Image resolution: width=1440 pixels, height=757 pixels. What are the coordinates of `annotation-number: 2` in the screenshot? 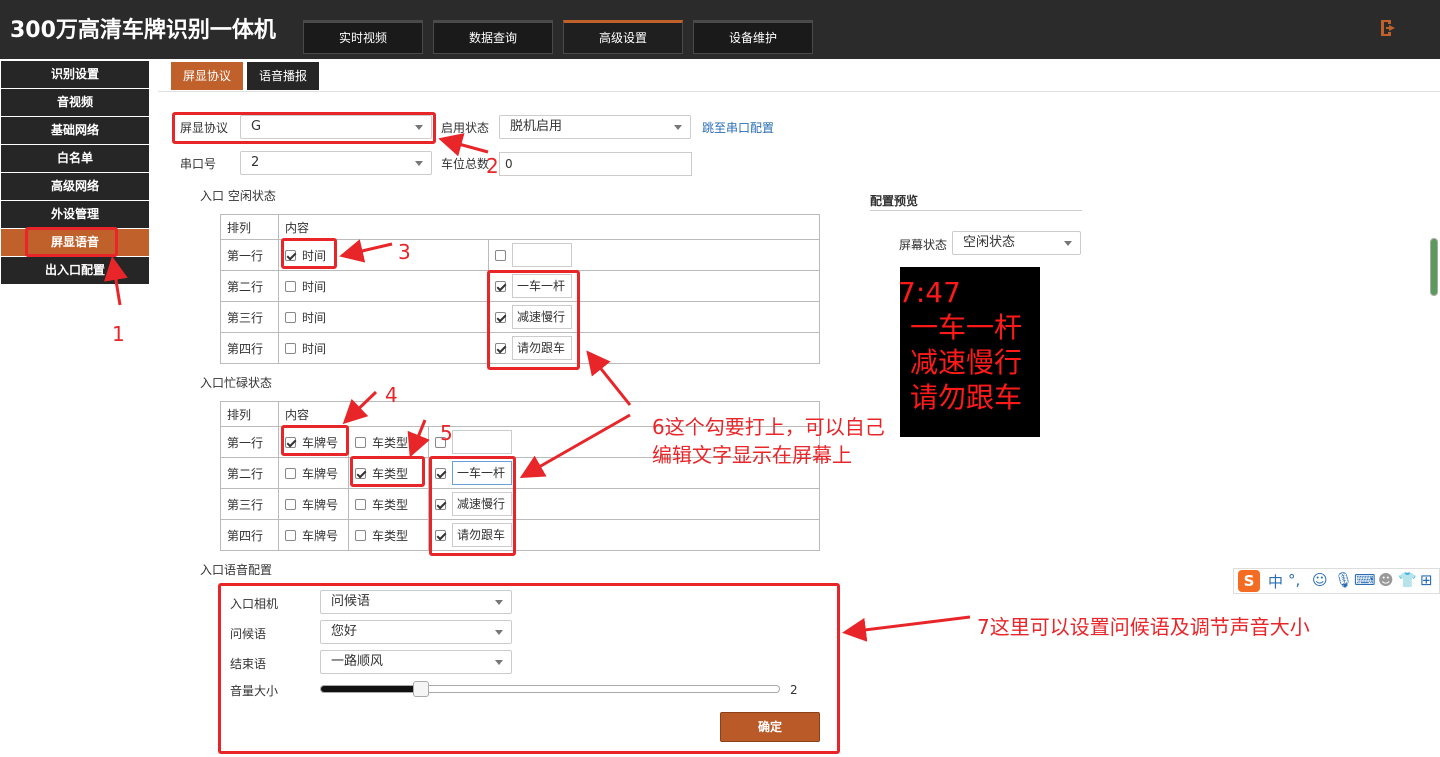 It's located at (492, 166).